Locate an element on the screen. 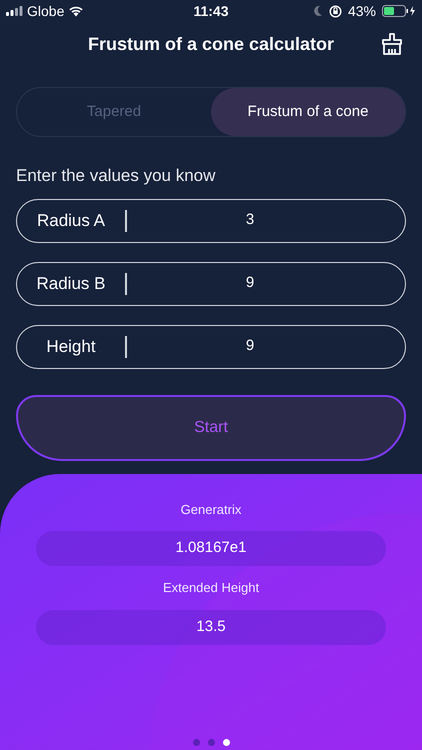 The height and width of the screenshot is (750, 422). result-label: Extended Height is located at coordinates (211, 588).